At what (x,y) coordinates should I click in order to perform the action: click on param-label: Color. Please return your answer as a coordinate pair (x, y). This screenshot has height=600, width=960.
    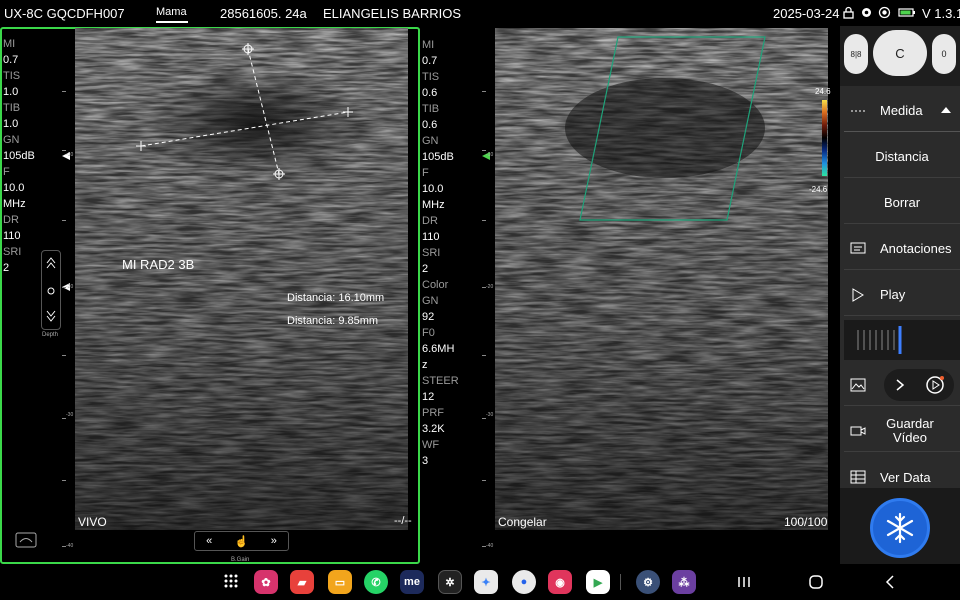
    Looking at the image, I should click on (435, 285).